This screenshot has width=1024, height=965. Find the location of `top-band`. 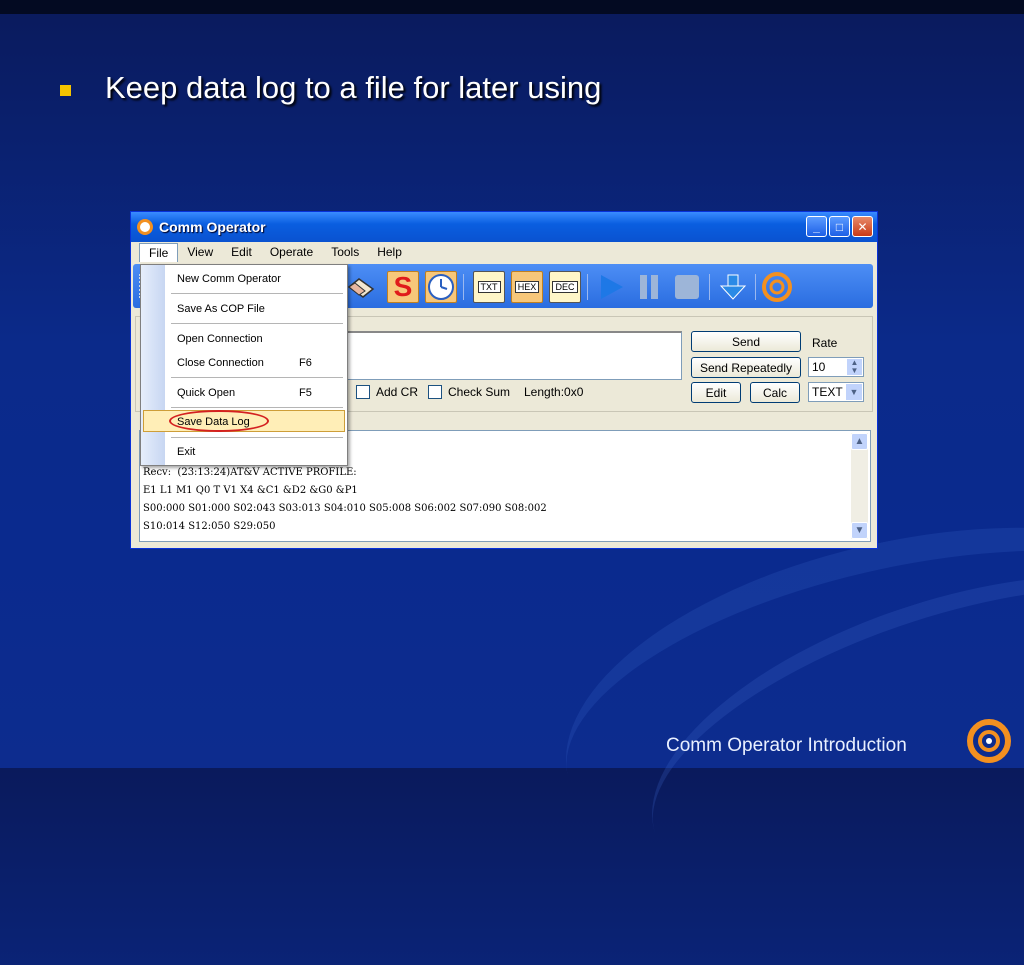

top-band is located at coordinates (512, 7).